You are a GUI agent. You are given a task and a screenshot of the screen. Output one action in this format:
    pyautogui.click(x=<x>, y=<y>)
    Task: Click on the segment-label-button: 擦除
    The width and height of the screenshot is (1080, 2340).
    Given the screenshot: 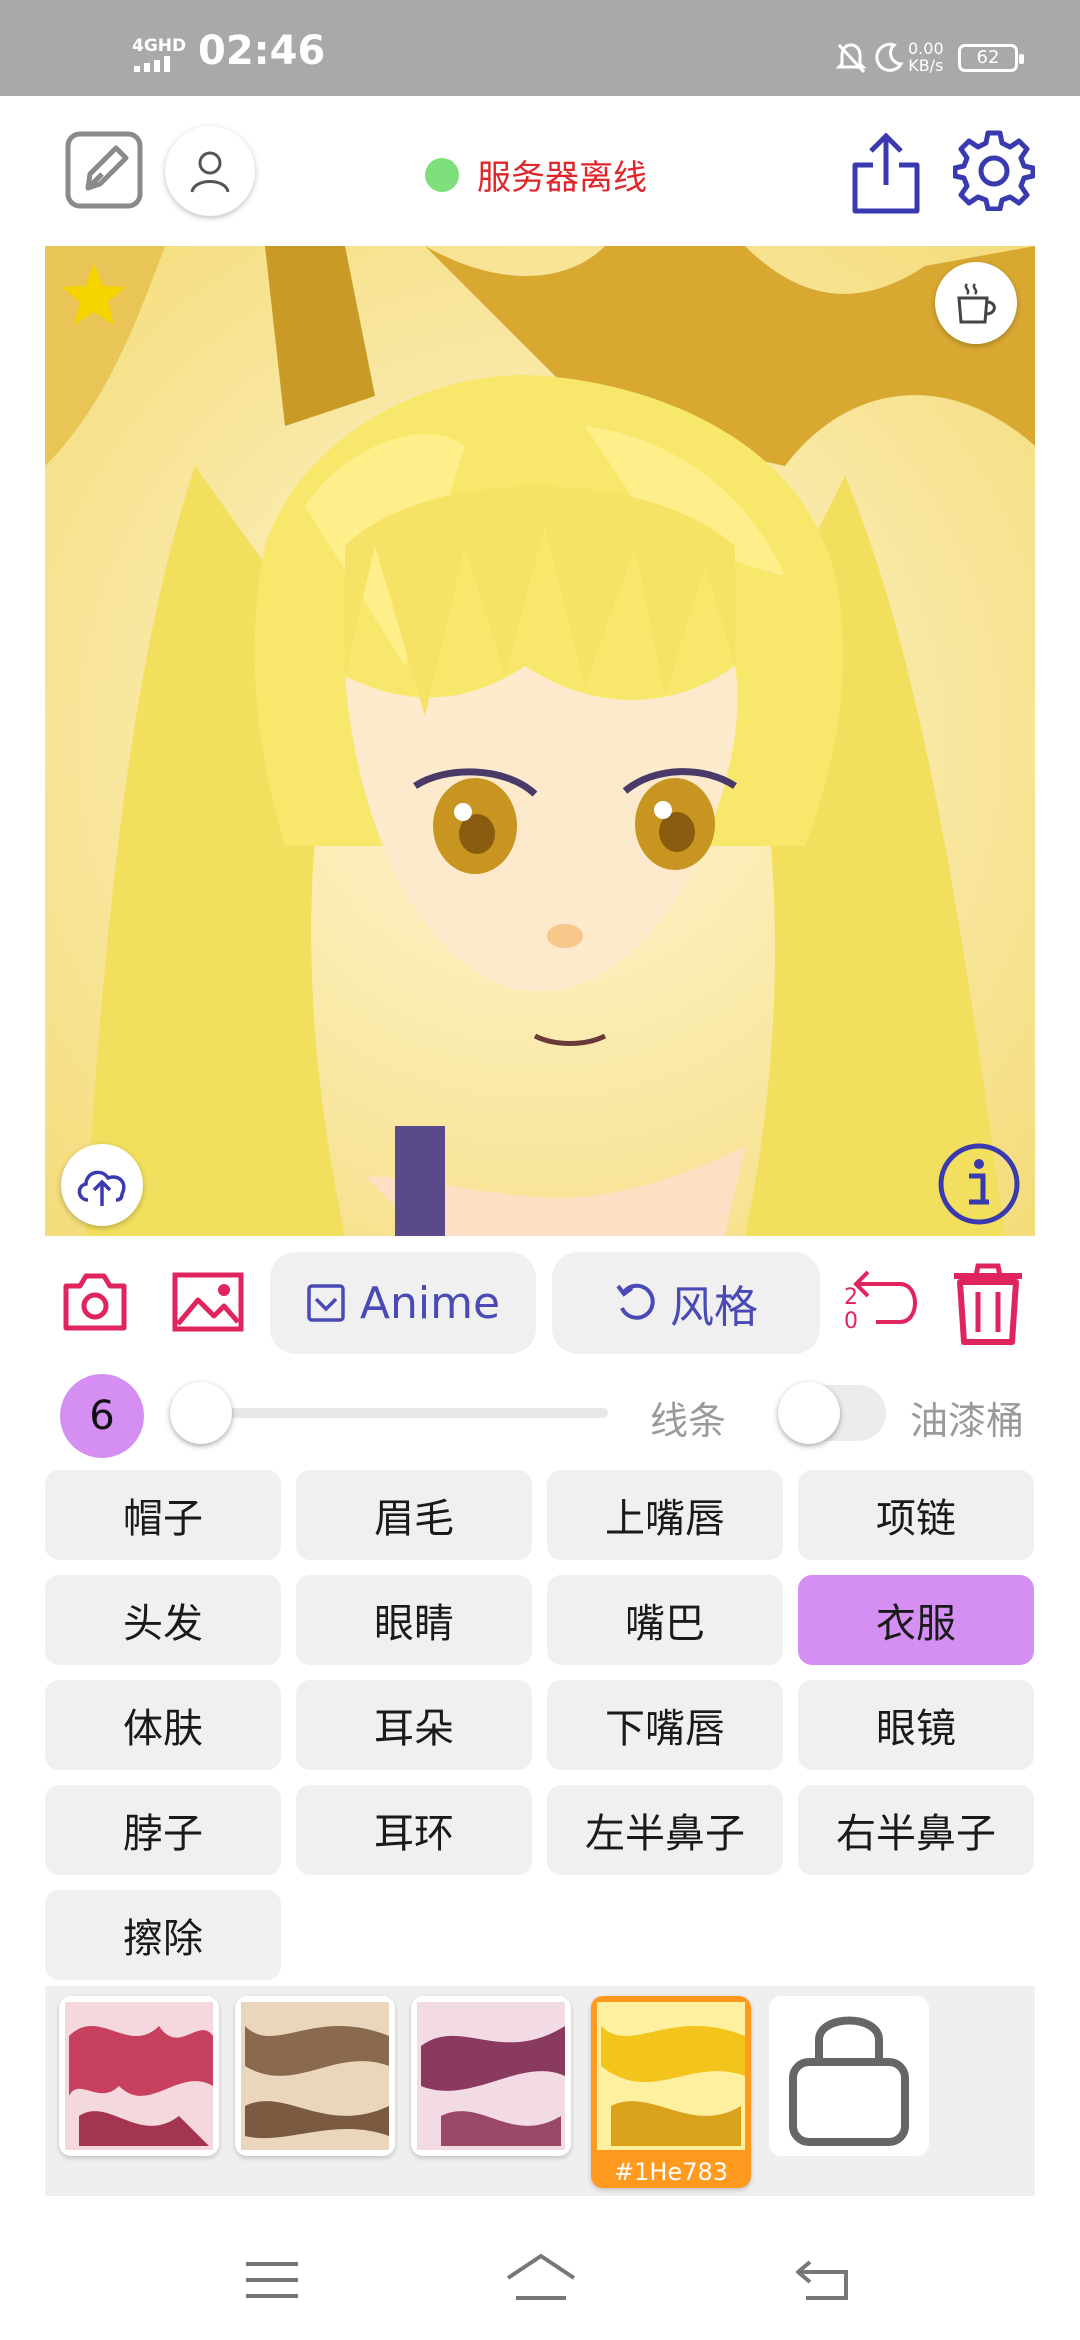 What is the action you would take?
    pyautogui.click(x=163, y=1935)
    